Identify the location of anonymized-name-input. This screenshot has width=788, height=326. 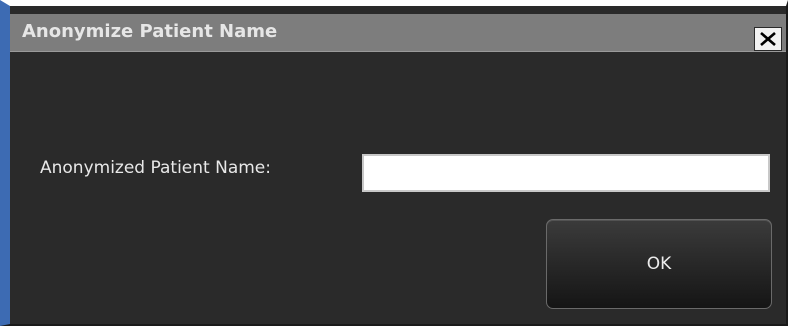
(566, 173).